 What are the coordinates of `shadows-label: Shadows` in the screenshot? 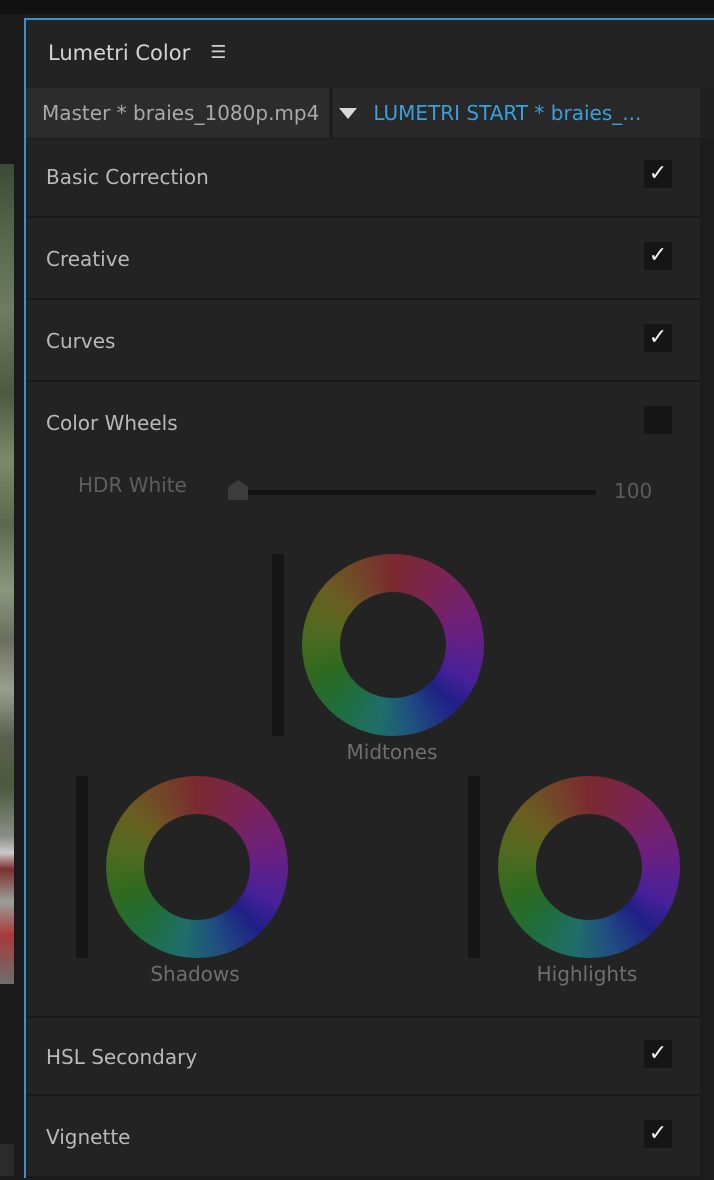 It's located at (195, 974).